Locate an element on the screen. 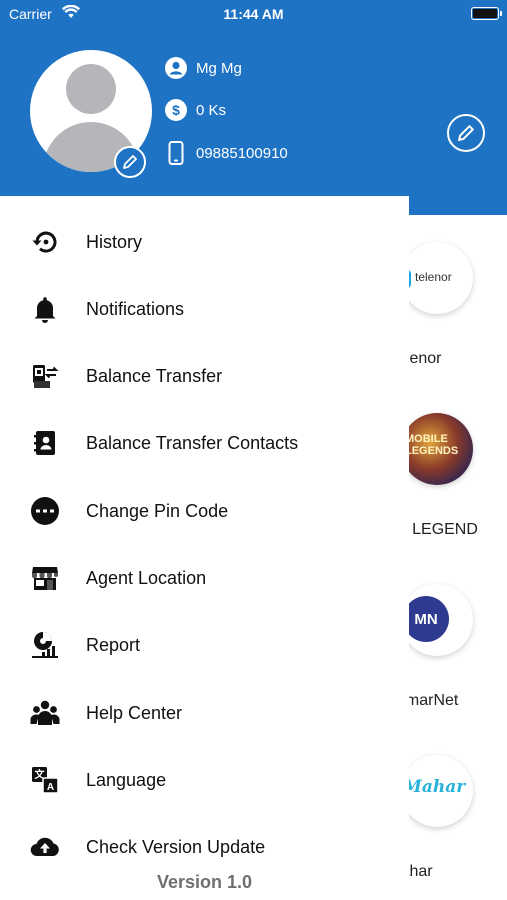  profile-balance: 0 Ks is located at coordinates (211, 110).